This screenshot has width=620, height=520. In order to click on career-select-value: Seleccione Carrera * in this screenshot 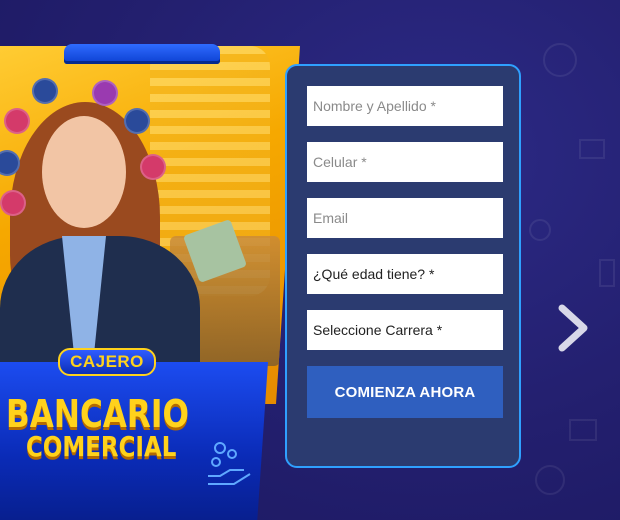, I will do `click(378, 330)`.